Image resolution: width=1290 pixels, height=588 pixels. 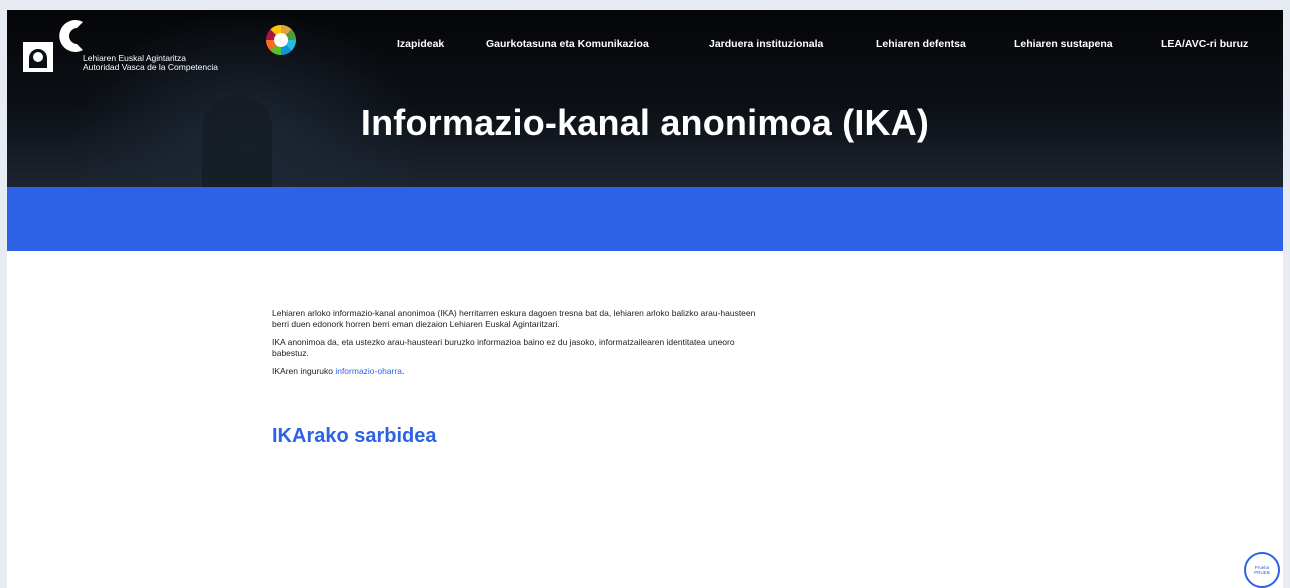 I want to click on floating-badge-line2: PRUEB, so click(x=1262, y=572).